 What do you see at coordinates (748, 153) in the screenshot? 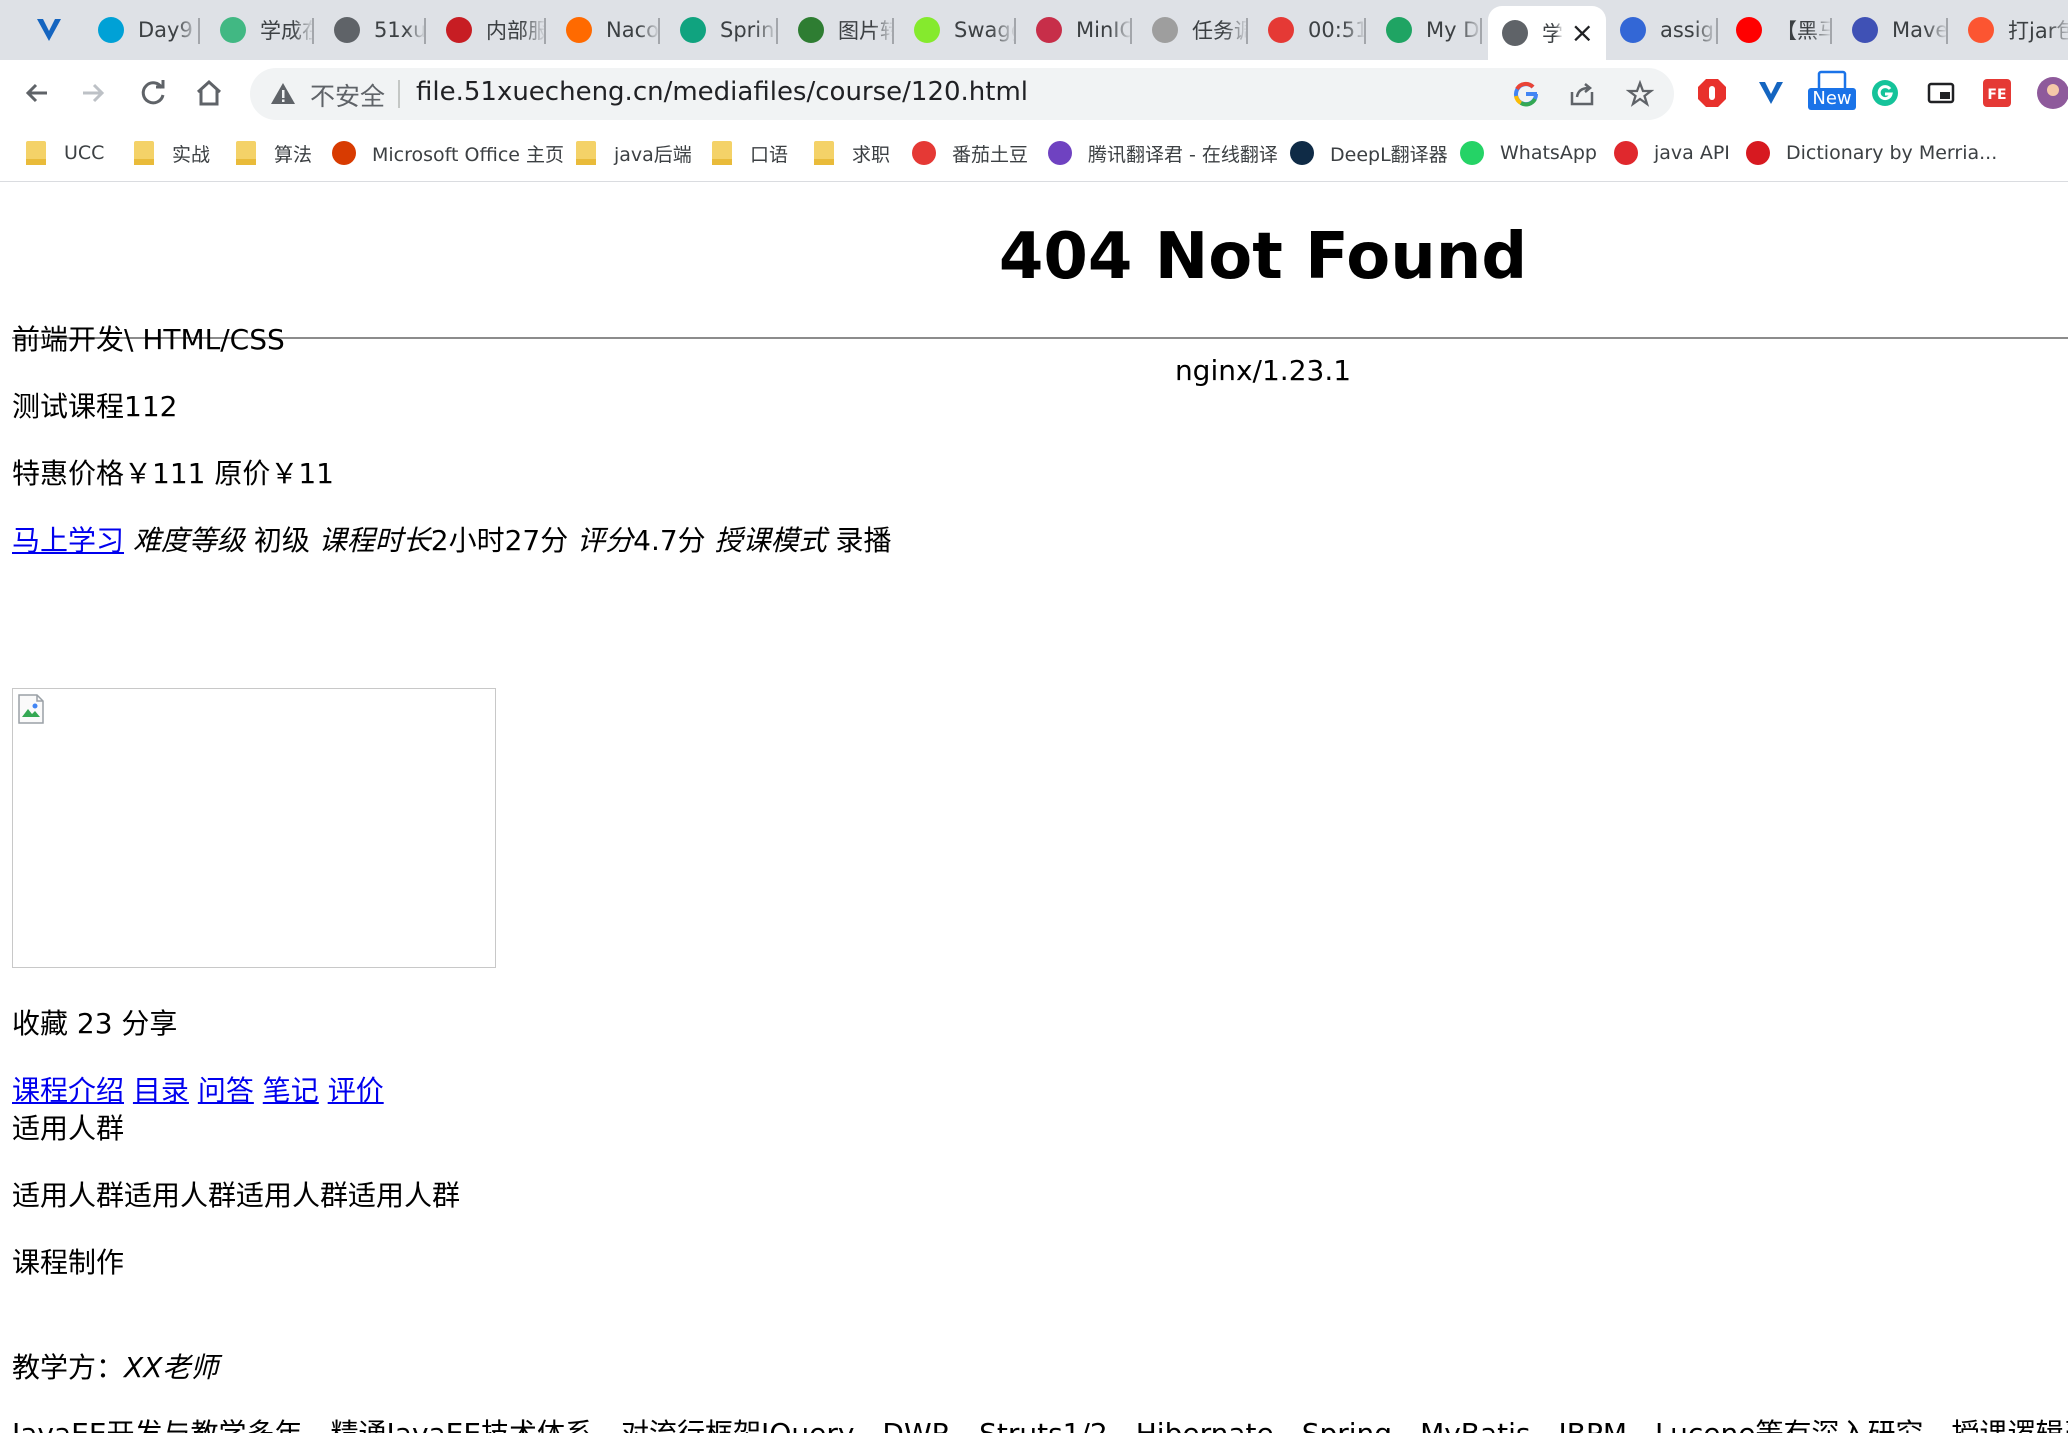
I see `bookmark-item: 口语` at bounding box center [748, 153].